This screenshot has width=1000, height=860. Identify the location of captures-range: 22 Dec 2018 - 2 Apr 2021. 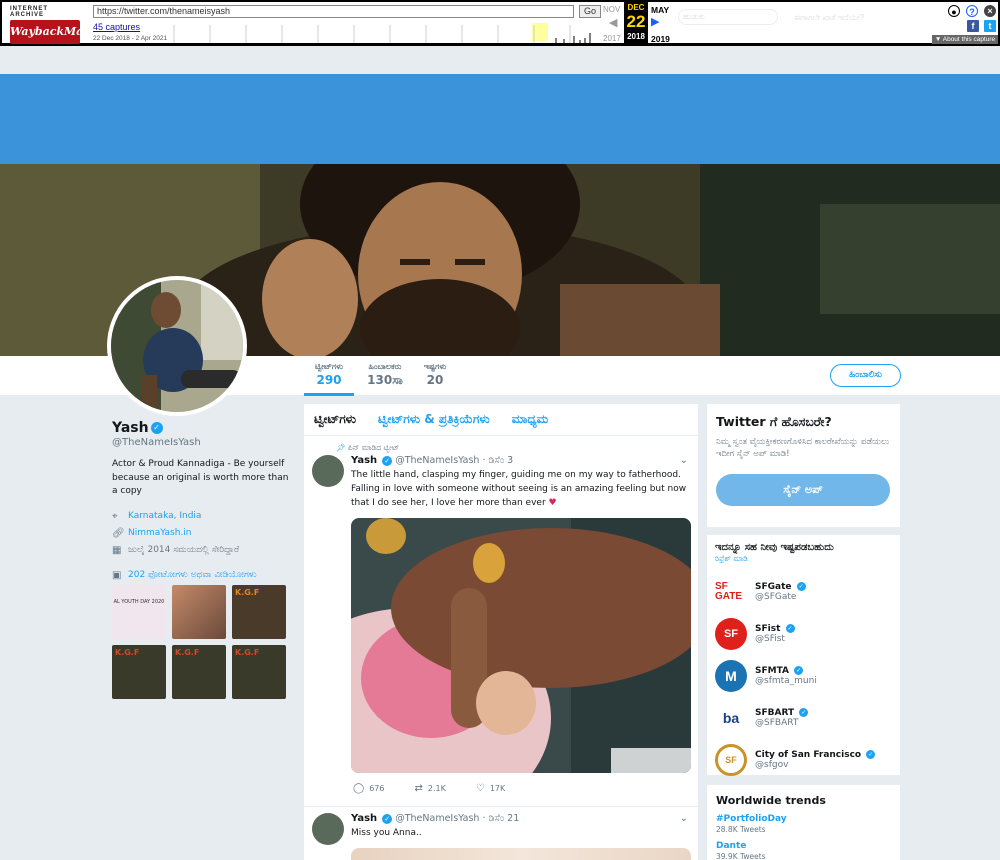
(130, 38).